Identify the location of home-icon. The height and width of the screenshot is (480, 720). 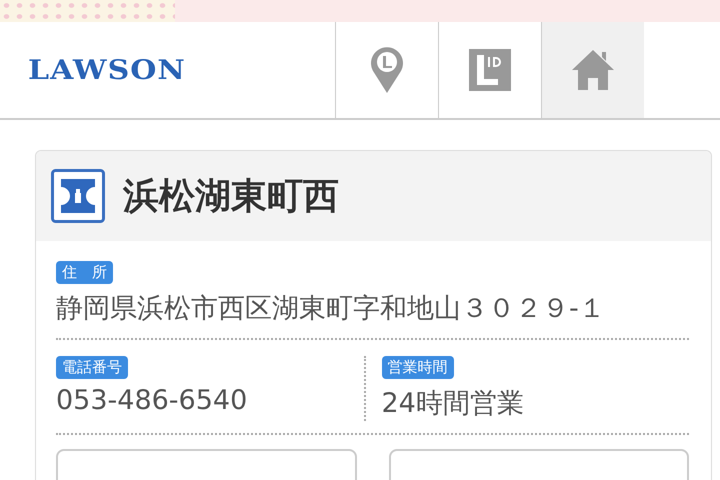
(593, 70).